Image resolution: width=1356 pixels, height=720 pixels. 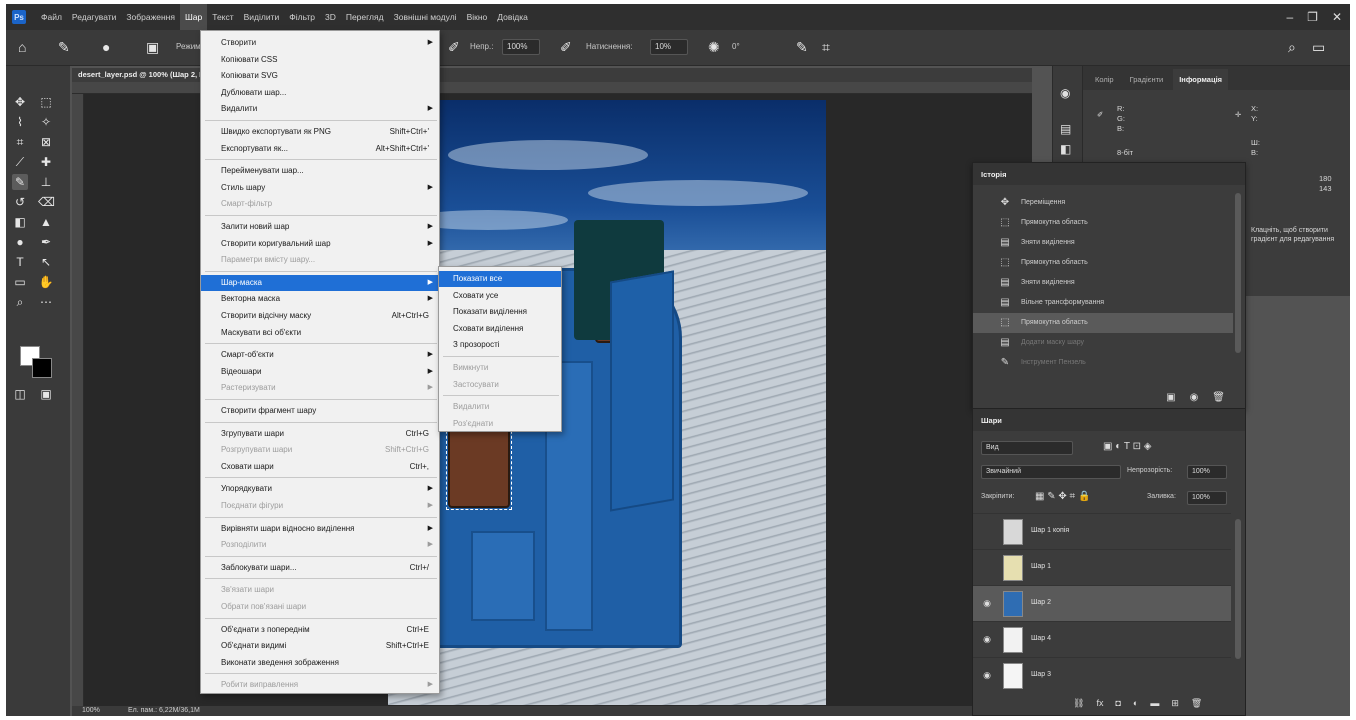 I want to click on more-tools-icon: ⋯, so click(x=46, y=302).